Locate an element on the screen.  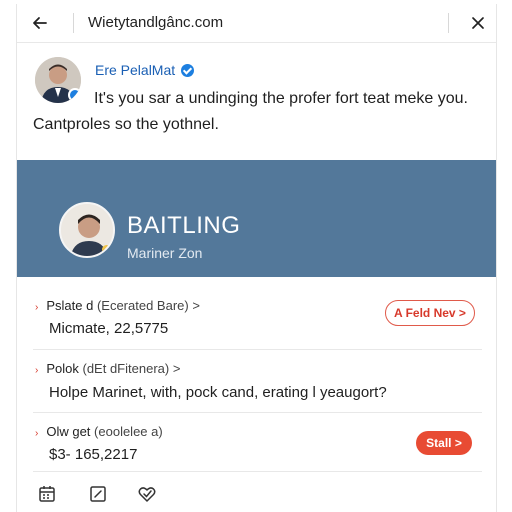
row-title: Polok is located at coordinates (62, 368).